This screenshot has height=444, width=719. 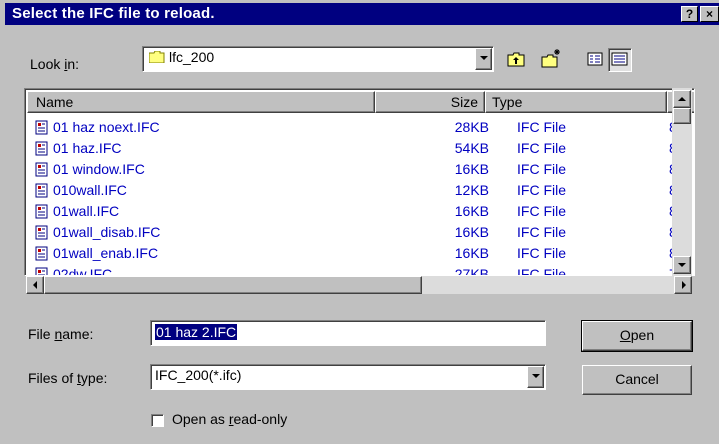 I want to click on file-row: 01 haz noext.IFC28KBIFC File8/1, so click(x=357, y=127).